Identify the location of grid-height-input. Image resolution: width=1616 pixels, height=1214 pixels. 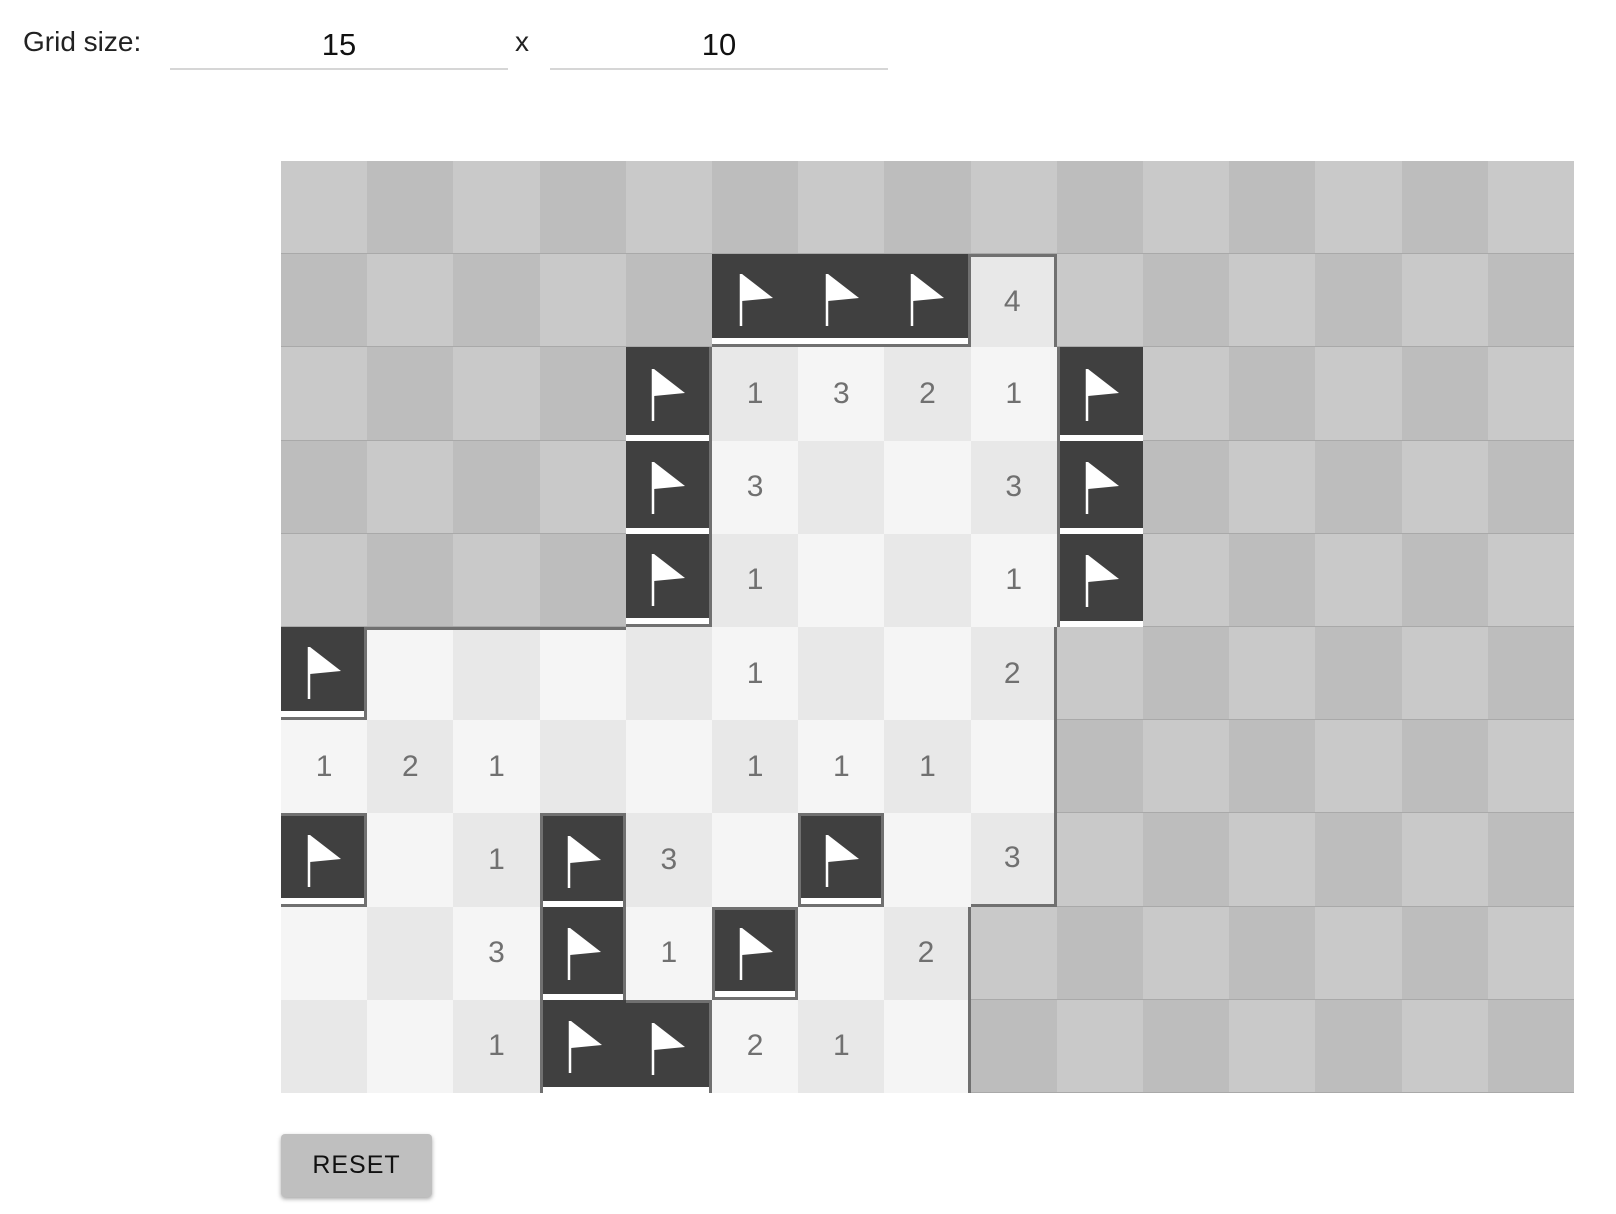
(719, 46).